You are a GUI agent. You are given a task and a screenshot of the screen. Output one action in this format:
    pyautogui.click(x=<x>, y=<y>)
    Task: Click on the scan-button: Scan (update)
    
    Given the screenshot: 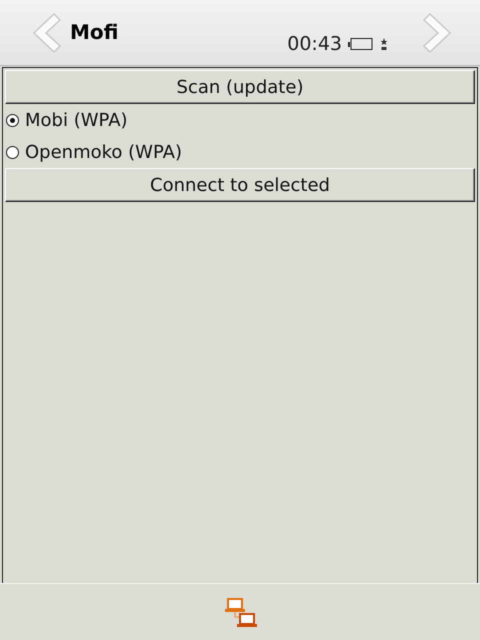 What is the action you would take?
    pyautogui.click(x=240, y=87)
    